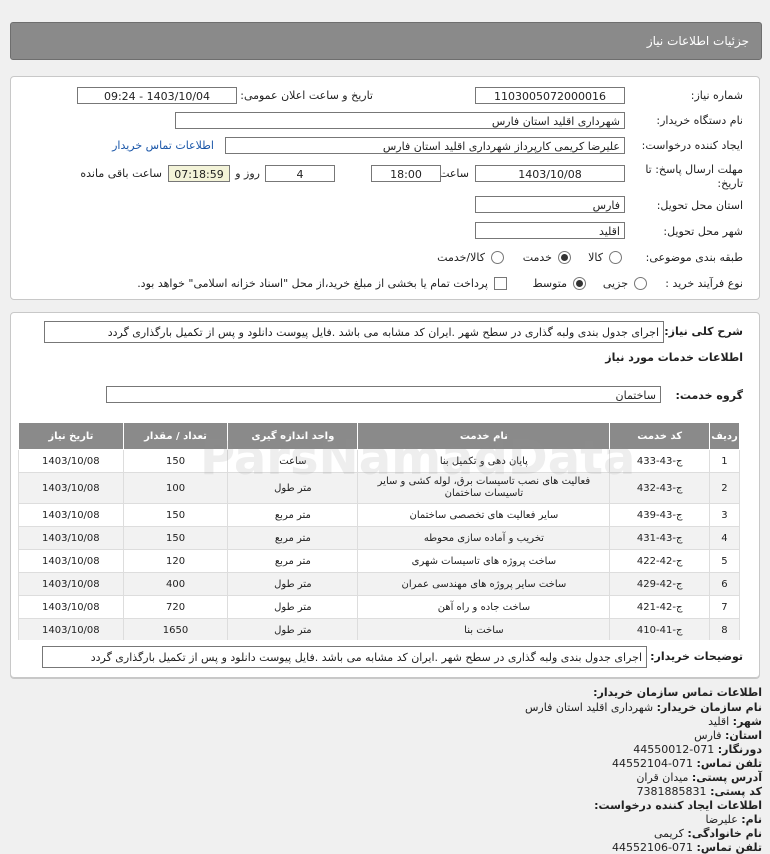 The image size is (770, 854). What do you see at coordinates (659, 561) in the screenshot?
I see `cell-code: ج-42-422` at bounding box center [659, 561].